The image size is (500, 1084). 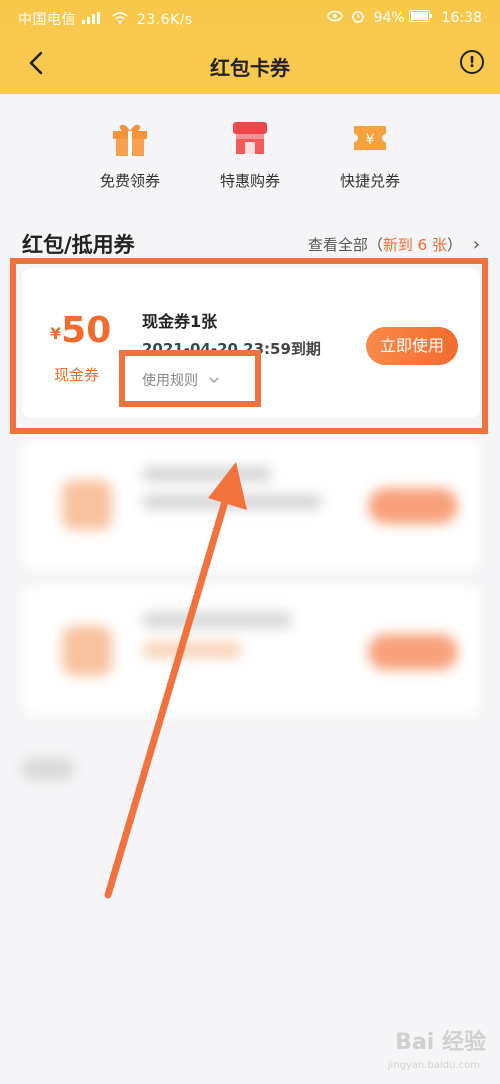 What do you see at coordinates (120, 20) in the screenshot?
I see `wifi-icon` at bounding box center [120, 20].